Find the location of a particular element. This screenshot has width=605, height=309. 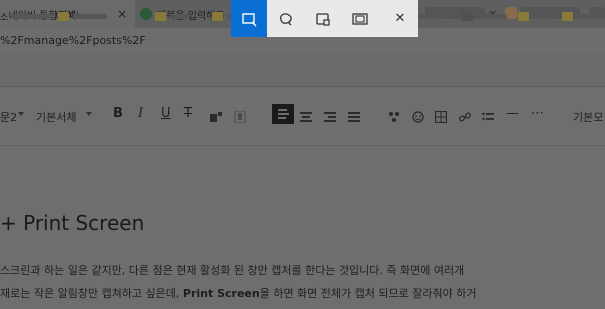

align-right-button is located at coordinates (330, 115).